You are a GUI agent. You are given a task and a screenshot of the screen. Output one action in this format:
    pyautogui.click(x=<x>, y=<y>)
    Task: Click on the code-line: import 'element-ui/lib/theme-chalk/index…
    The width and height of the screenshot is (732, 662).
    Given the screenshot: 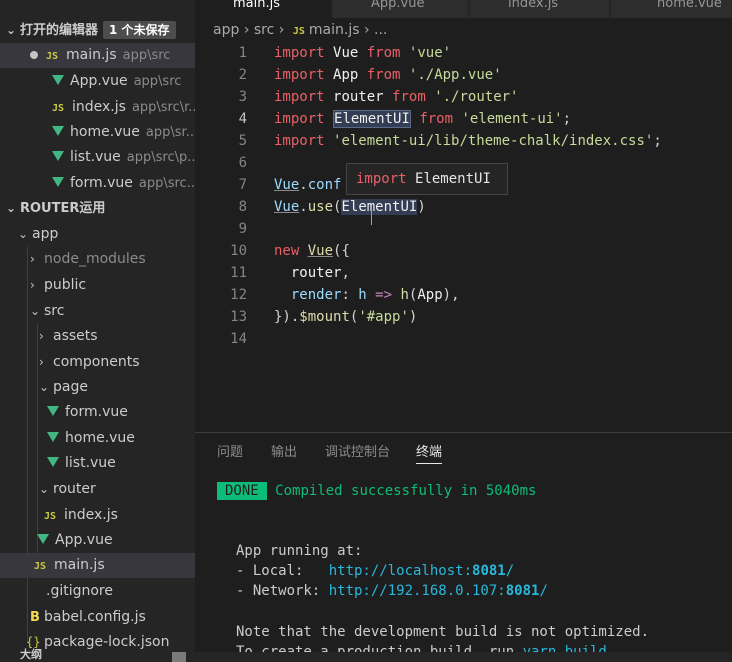 What is the action you would take?
    pyautogui.click(x=468, y=141)
    